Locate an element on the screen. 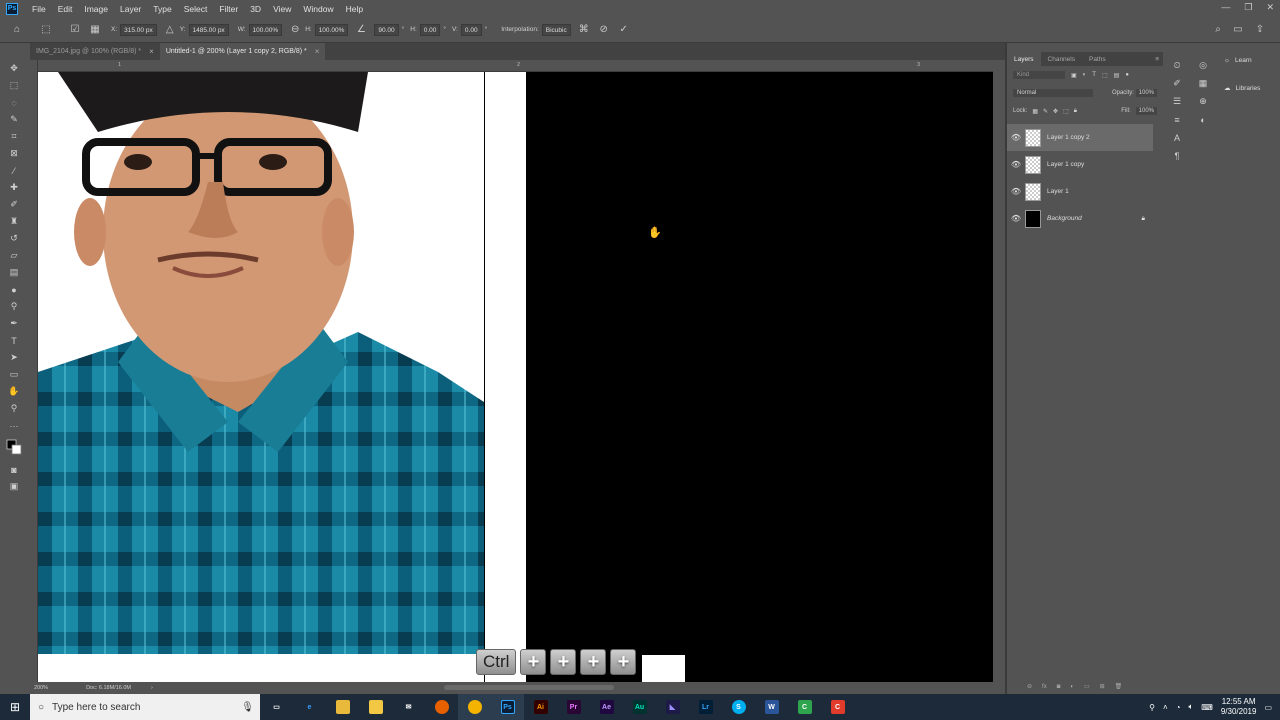 The width and height of the screenshot is (1280, 720). network-icon: ◔ is located at coordinates (1178, 707).